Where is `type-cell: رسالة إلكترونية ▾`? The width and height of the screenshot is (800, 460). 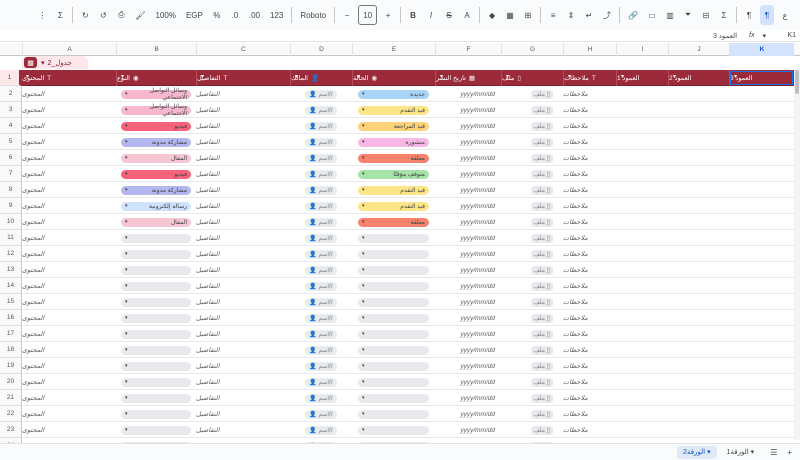
type-cell: رسالة إلكترونية ▾ is located at coordinates (156, 206).